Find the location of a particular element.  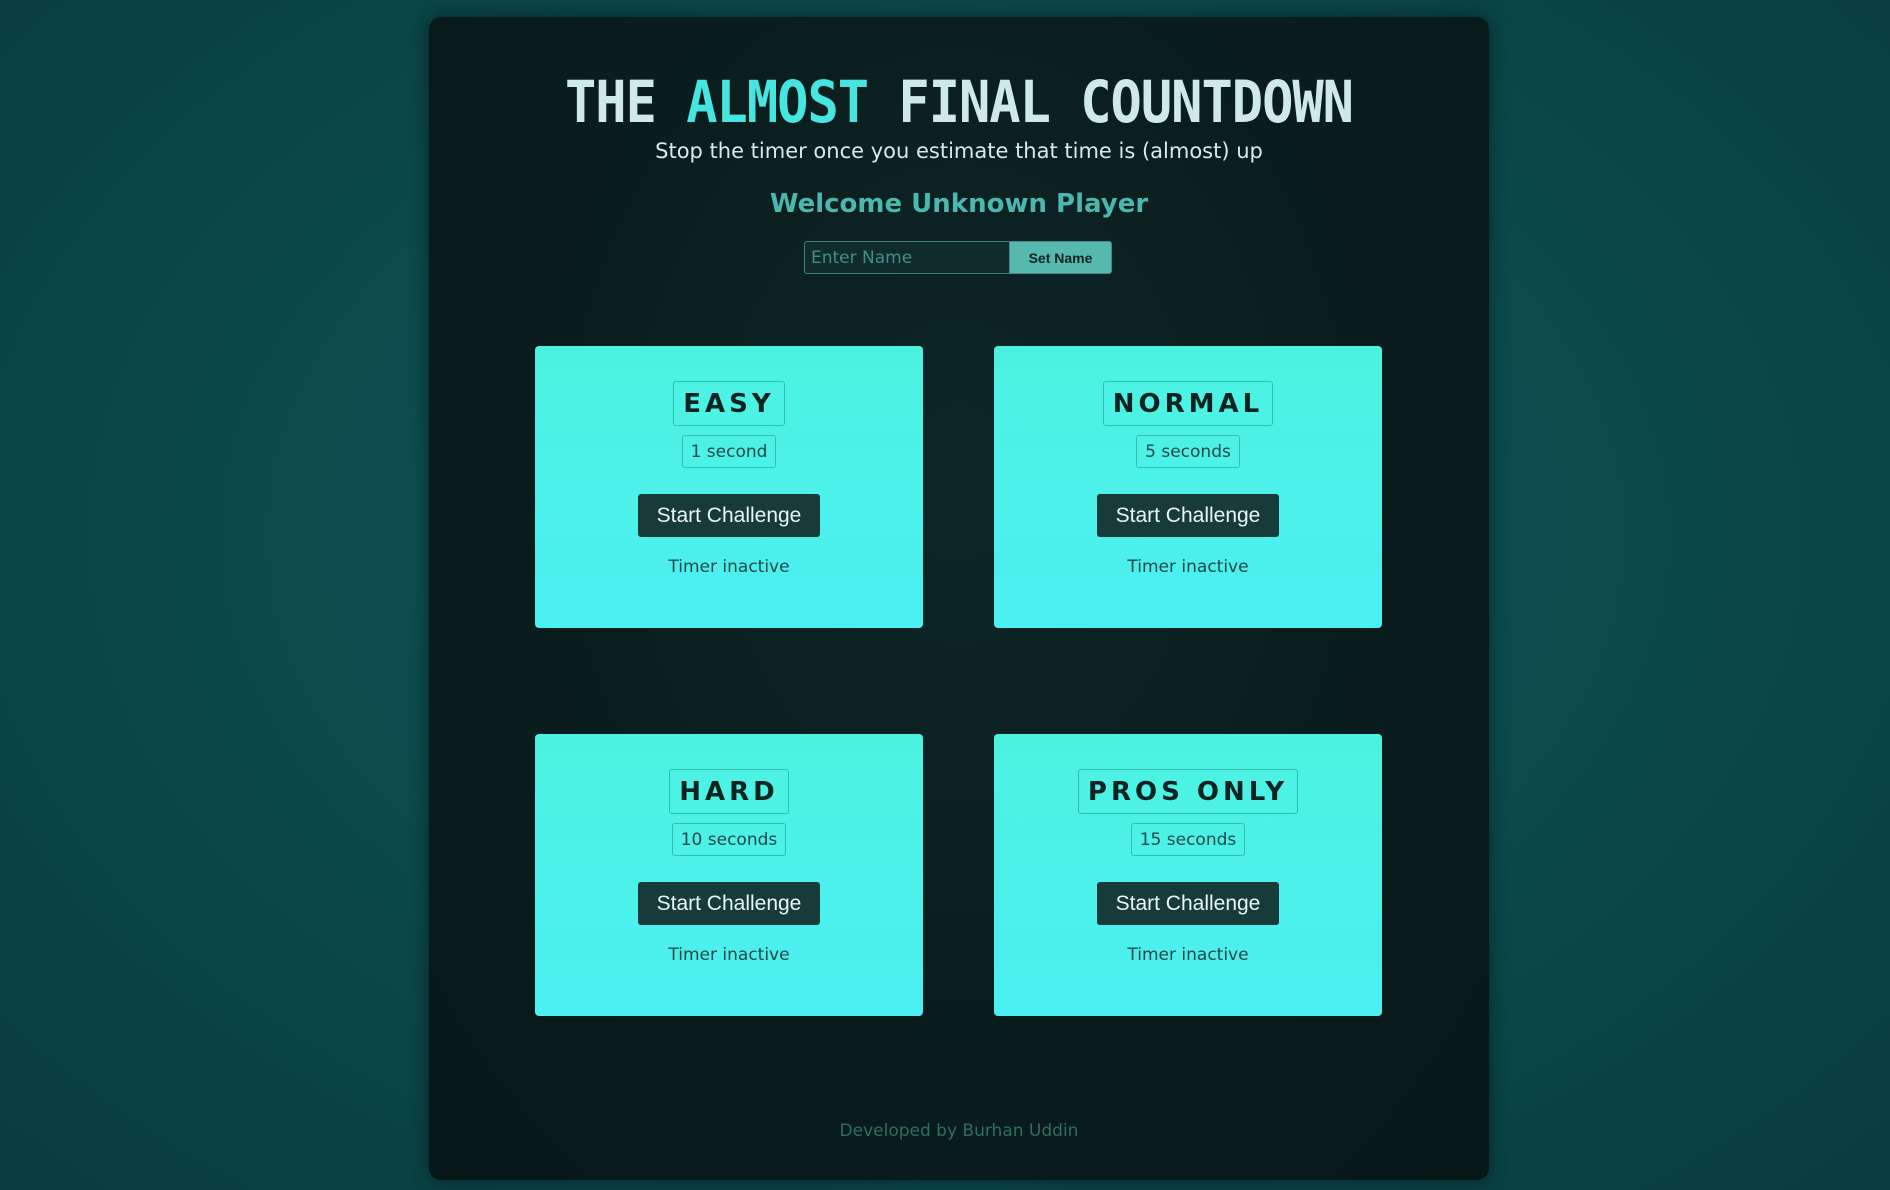

challenge-level: EASY is located at coordinates (729, 403).